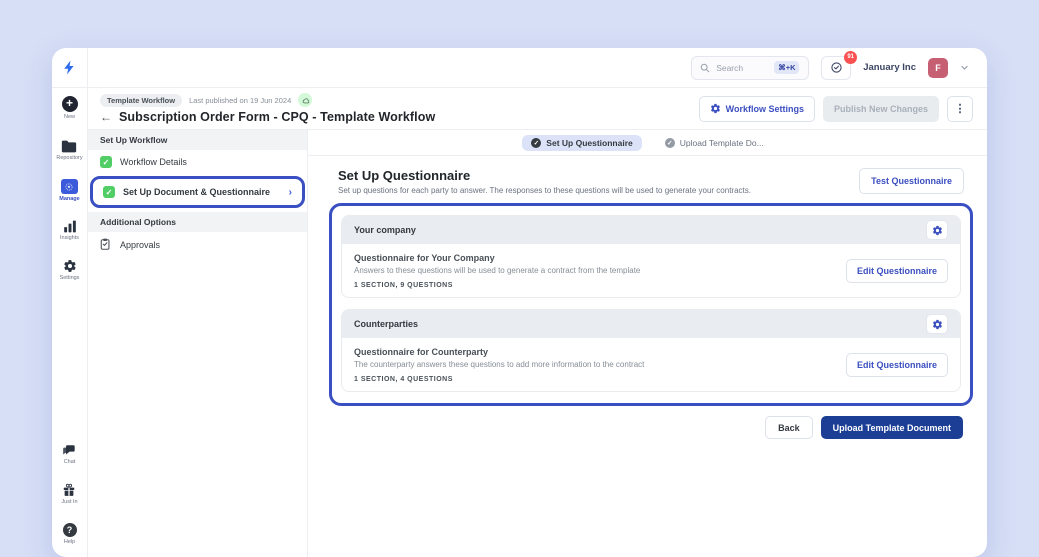 This screenshot has height=557, width=1039. I want to click on test-questionnaire-button: Test Questionnaire, so click(911, 181).